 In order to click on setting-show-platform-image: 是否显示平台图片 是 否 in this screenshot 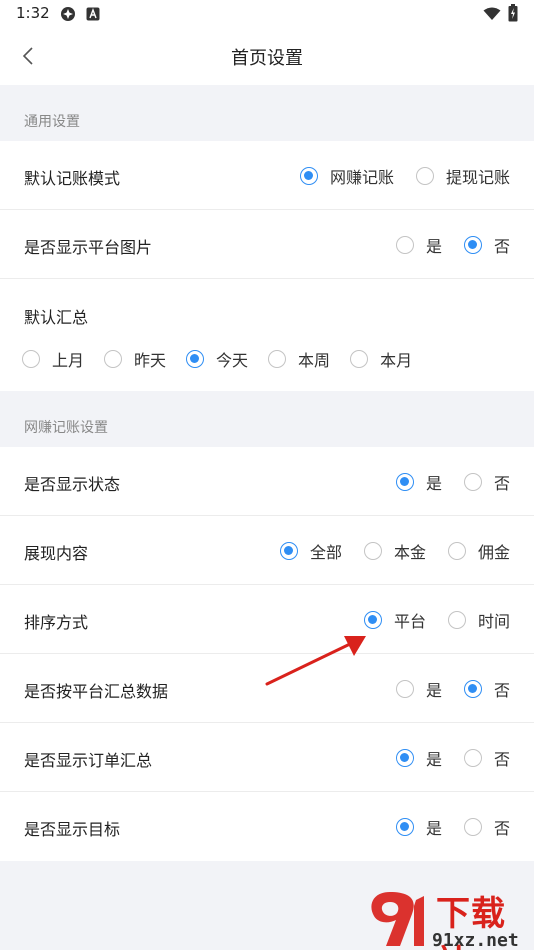, I will do `click(267, 244)`.